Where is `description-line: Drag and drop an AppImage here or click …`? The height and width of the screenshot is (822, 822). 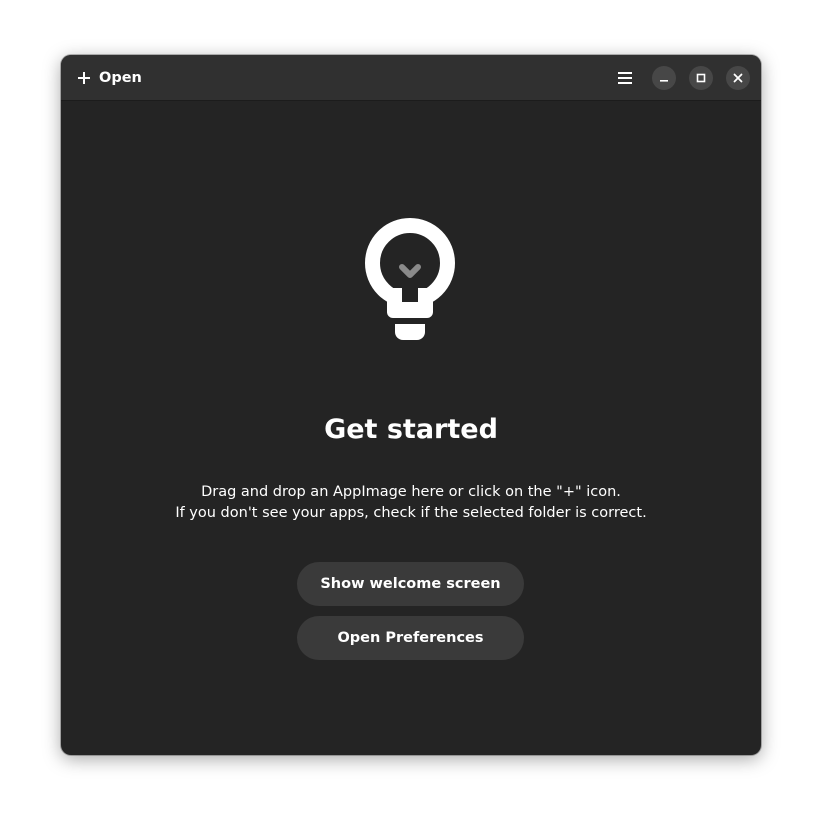
description-line: Drag and drop an AppImage here or click … is located at coordinates (411, 492).